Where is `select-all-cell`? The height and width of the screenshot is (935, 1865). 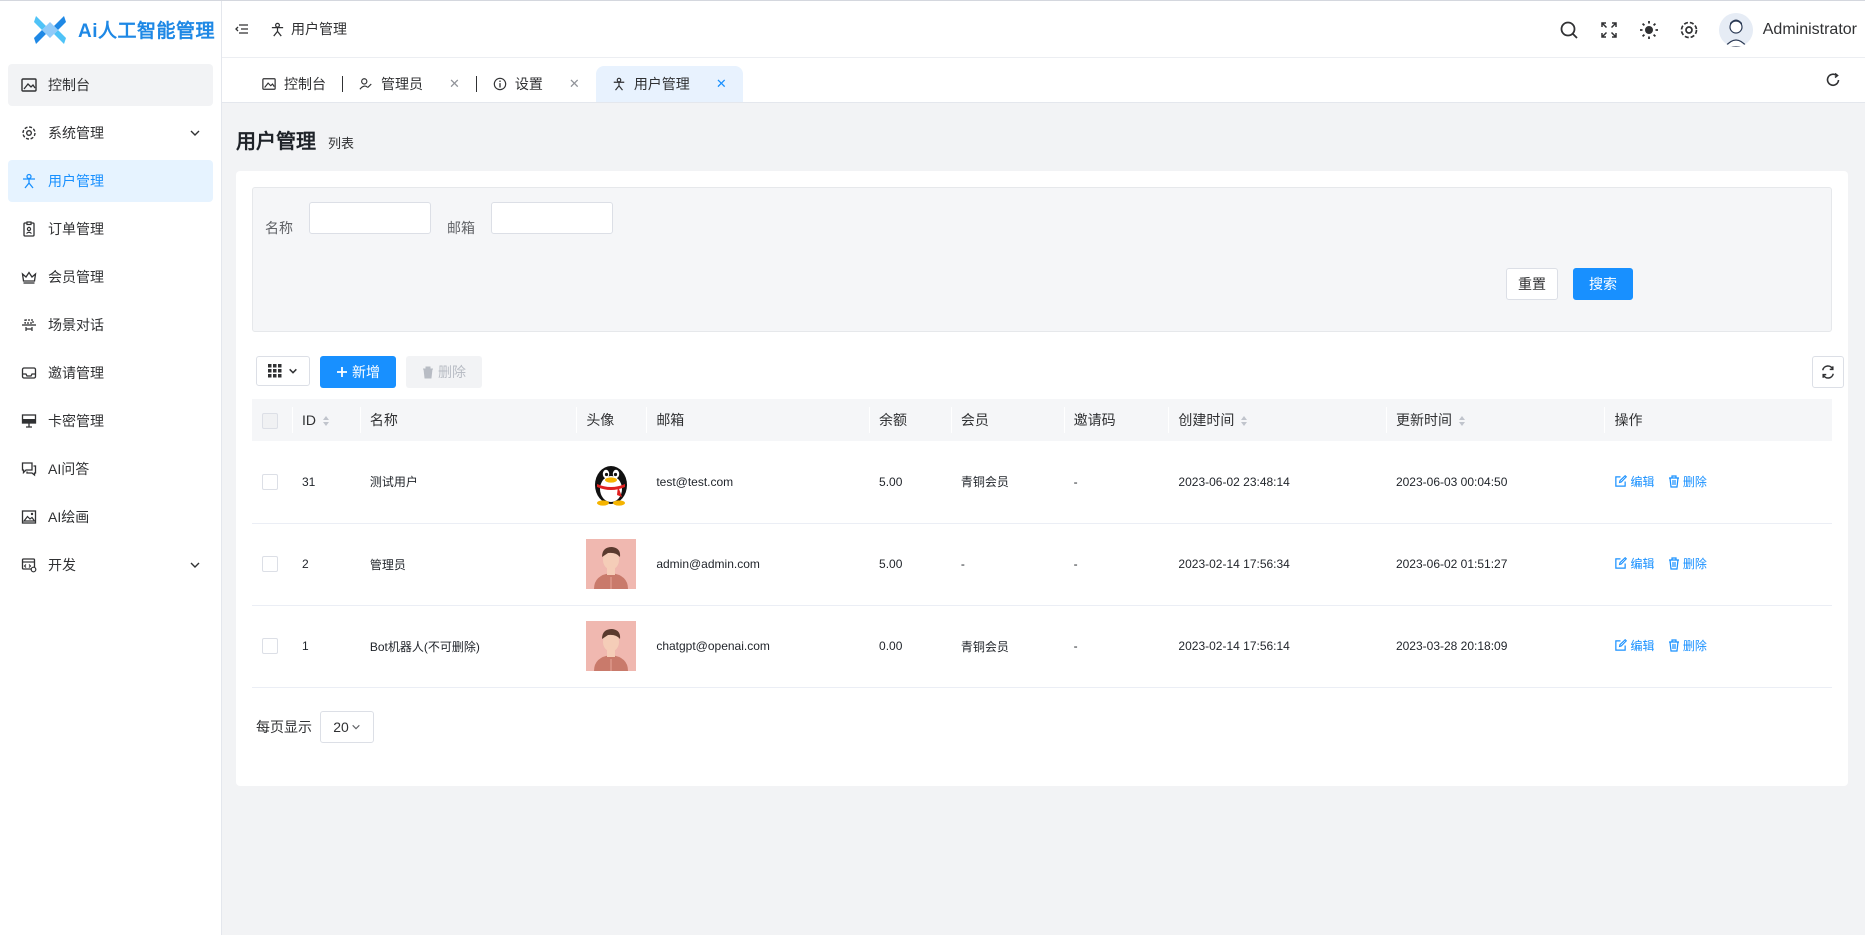 select-all-cell is located at coordinates (272, 420).